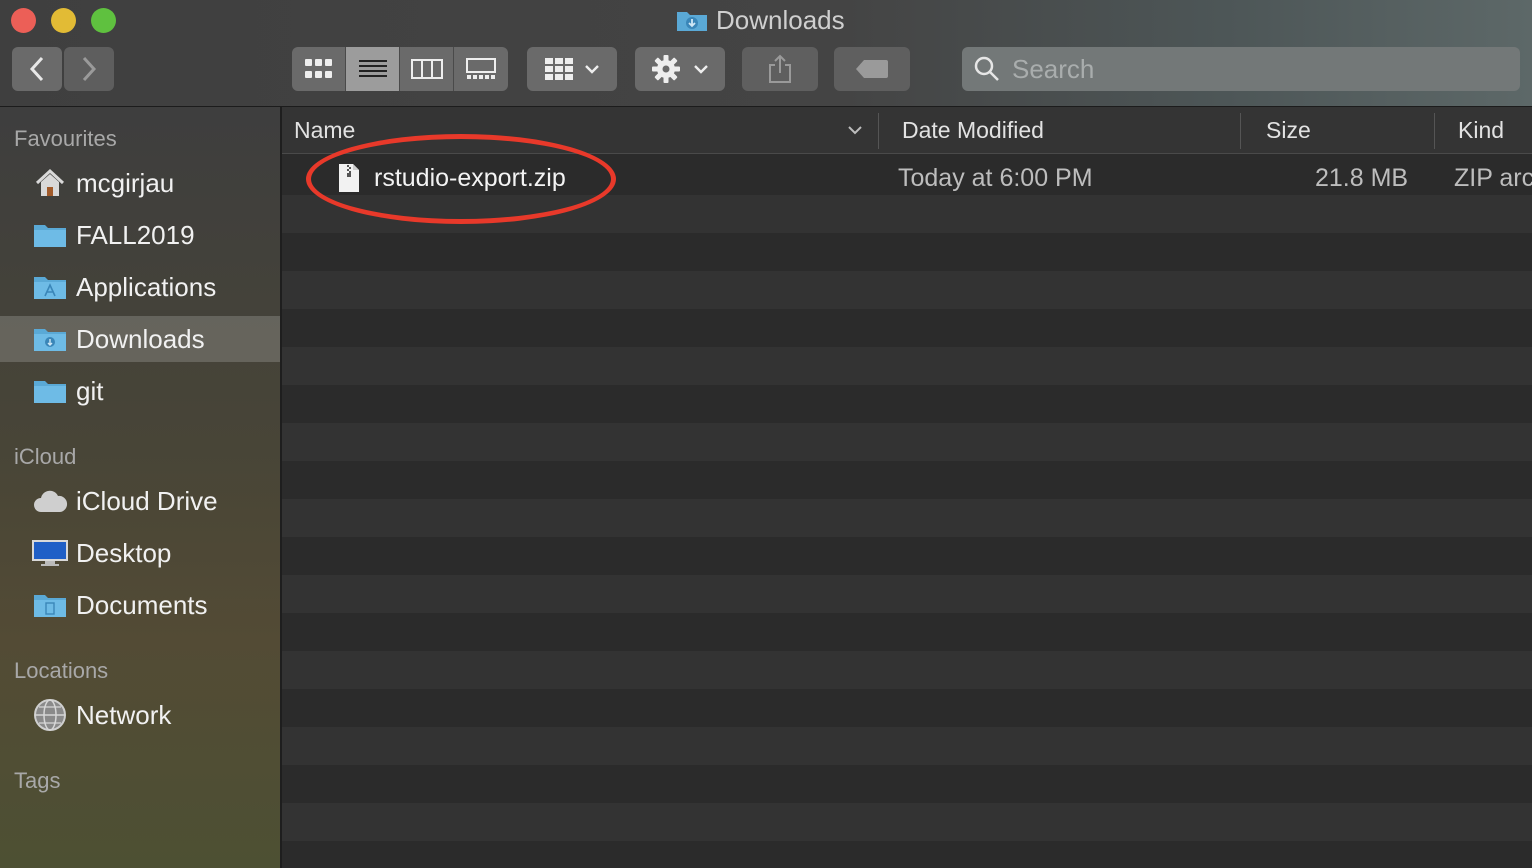 The width and height of the screenshot is (1532, 868). I want to click on sidebar-item-label: Desktop, so click(124, 552).